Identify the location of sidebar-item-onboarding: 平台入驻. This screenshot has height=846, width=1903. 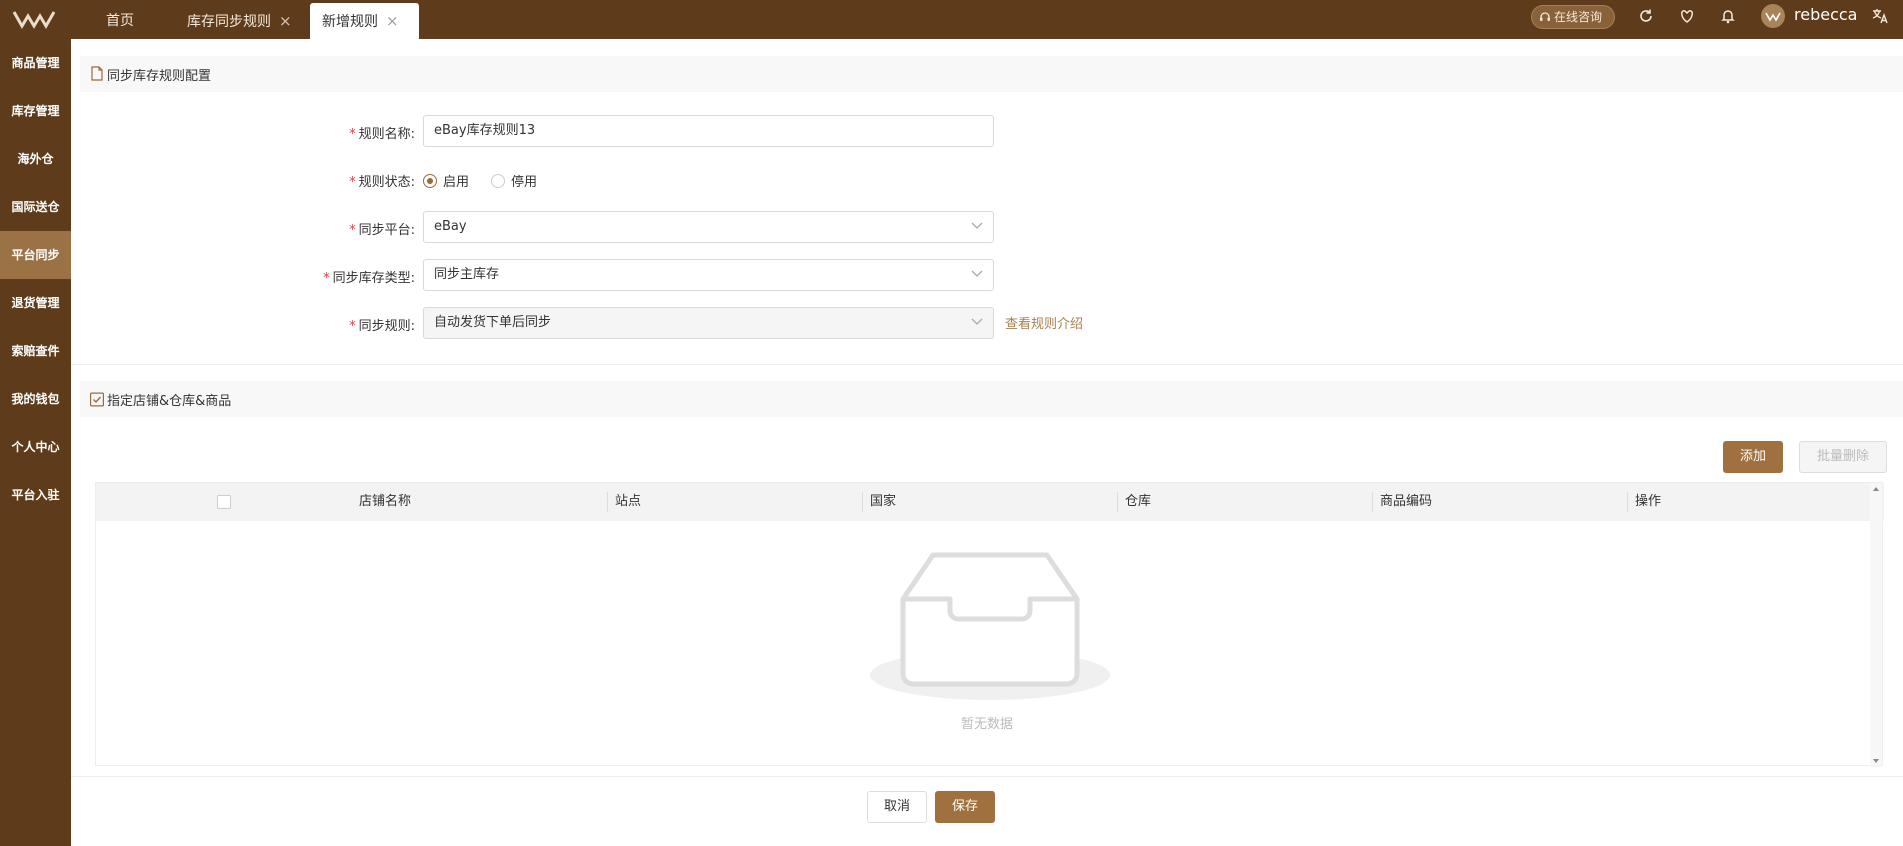
(35, 495).